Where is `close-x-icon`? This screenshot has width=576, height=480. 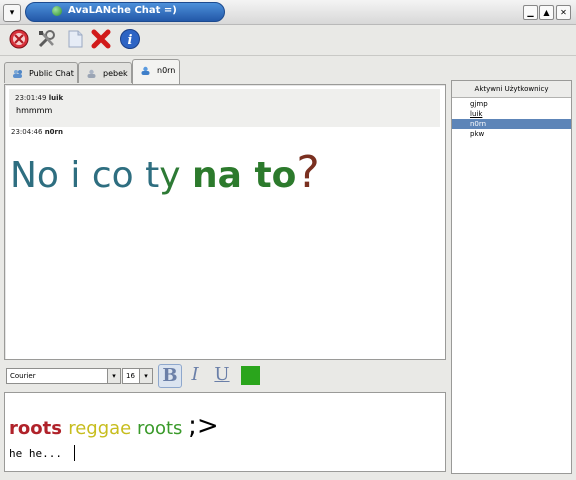 close-x-icon is located at coordinates (101, 39).